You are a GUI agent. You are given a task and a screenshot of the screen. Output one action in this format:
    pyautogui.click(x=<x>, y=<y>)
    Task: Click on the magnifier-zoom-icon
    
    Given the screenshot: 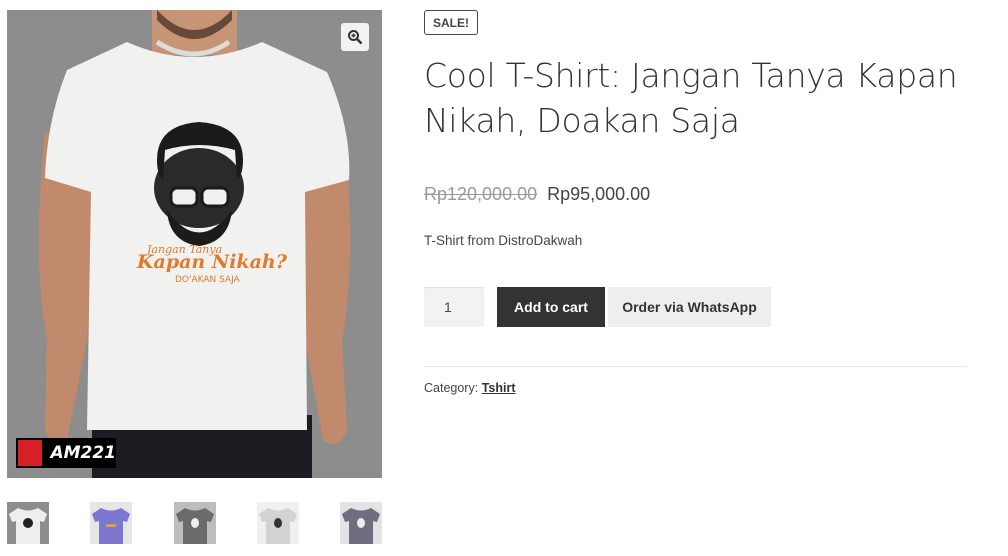 What is the action you would take?
    pyautogui.click(x=355, y=37)
    